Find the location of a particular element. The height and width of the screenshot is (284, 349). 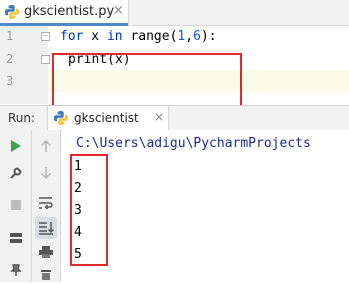

run-label: Run: is located at coordinates (22, 118).